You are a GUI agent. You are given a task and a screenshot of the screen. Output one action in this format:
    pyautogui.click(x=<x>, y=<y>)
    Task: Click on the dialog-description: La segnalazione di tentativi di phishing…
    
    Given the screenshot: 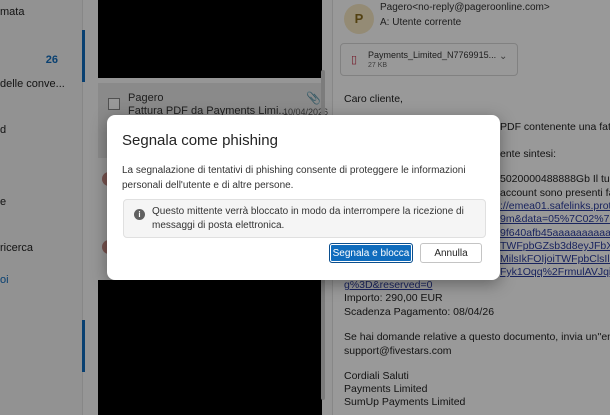 What is the action you would take?
    pyautogui.click(x=294, y=178)
    